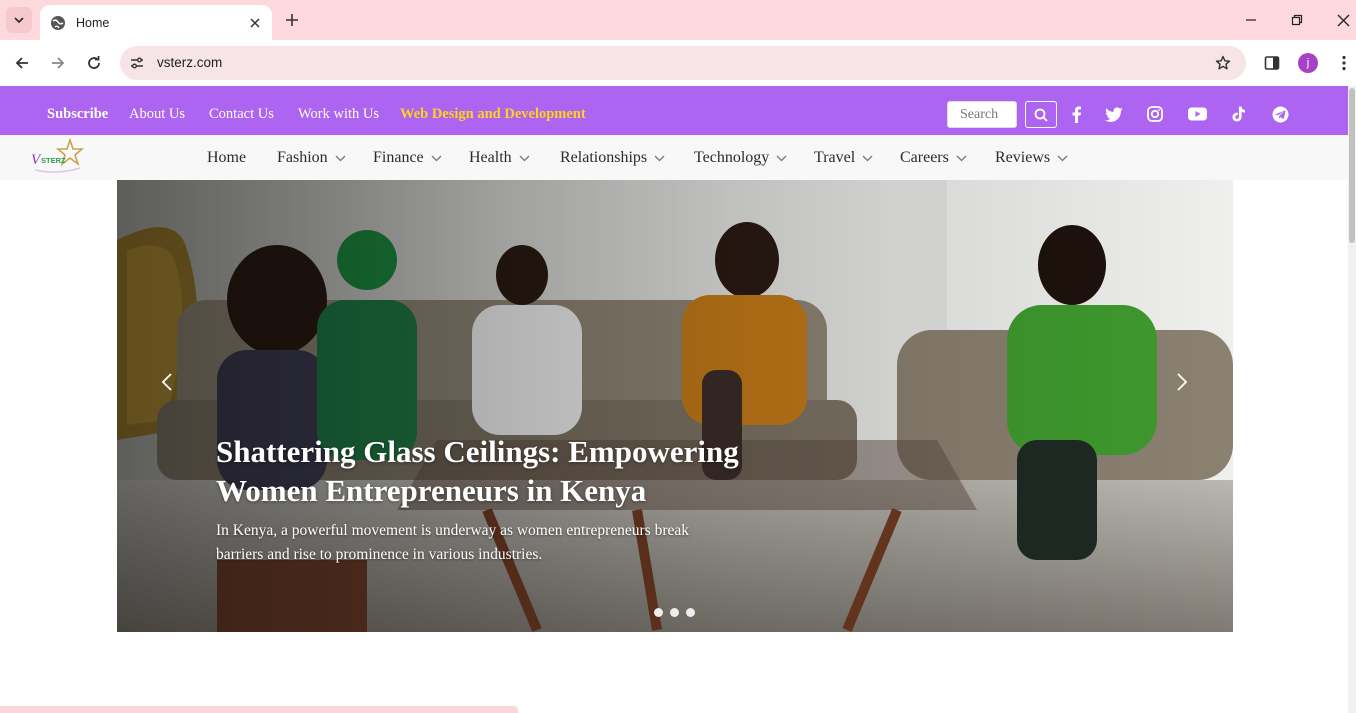  What do you see at coordinates (683, 63) in the screenshot?
I see `address-bar: vsterz.com` at bounding box center [683, 63].